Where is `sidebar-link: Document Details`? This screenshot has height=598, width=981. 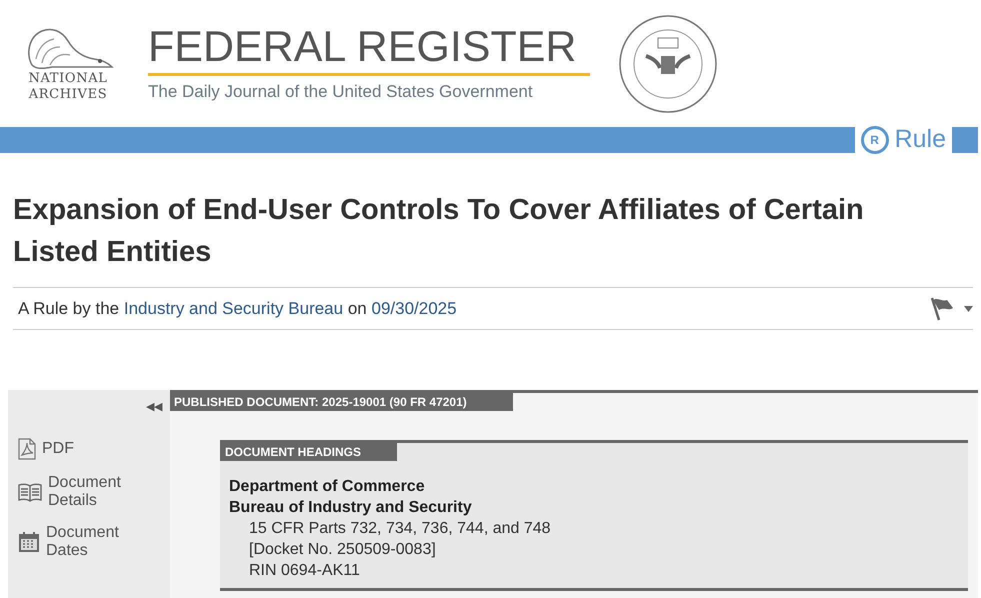 sidebar-link: Document Details is located at coordinates (73, 492).